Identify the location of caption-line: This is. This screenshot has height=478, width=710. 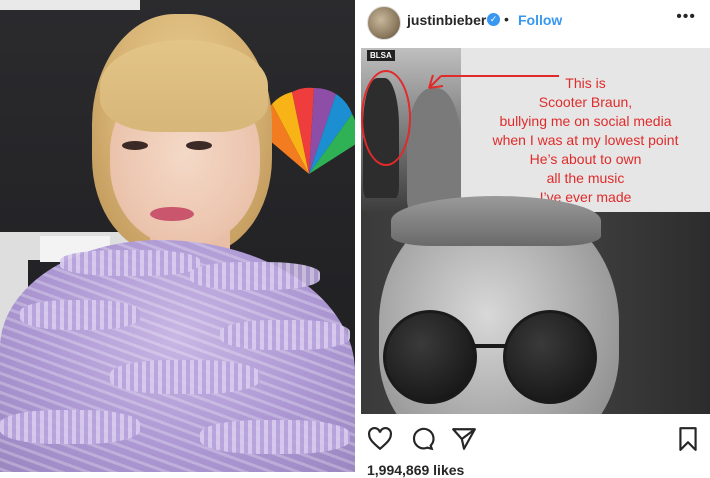
(585, 83).